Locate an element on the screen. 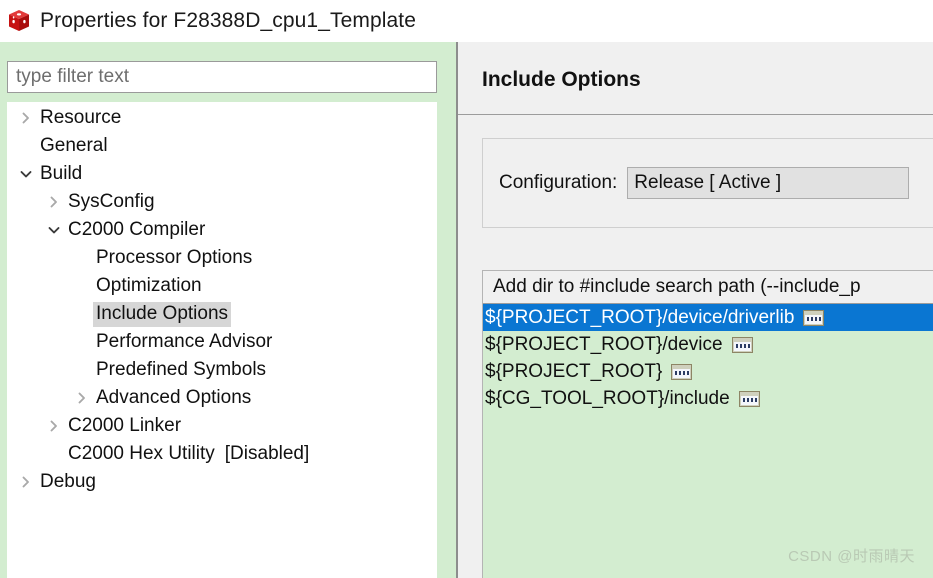 The height and width of the screenshot is (578, 933). tree-item-include-options: Include Options is located at coordinates (222, 314).